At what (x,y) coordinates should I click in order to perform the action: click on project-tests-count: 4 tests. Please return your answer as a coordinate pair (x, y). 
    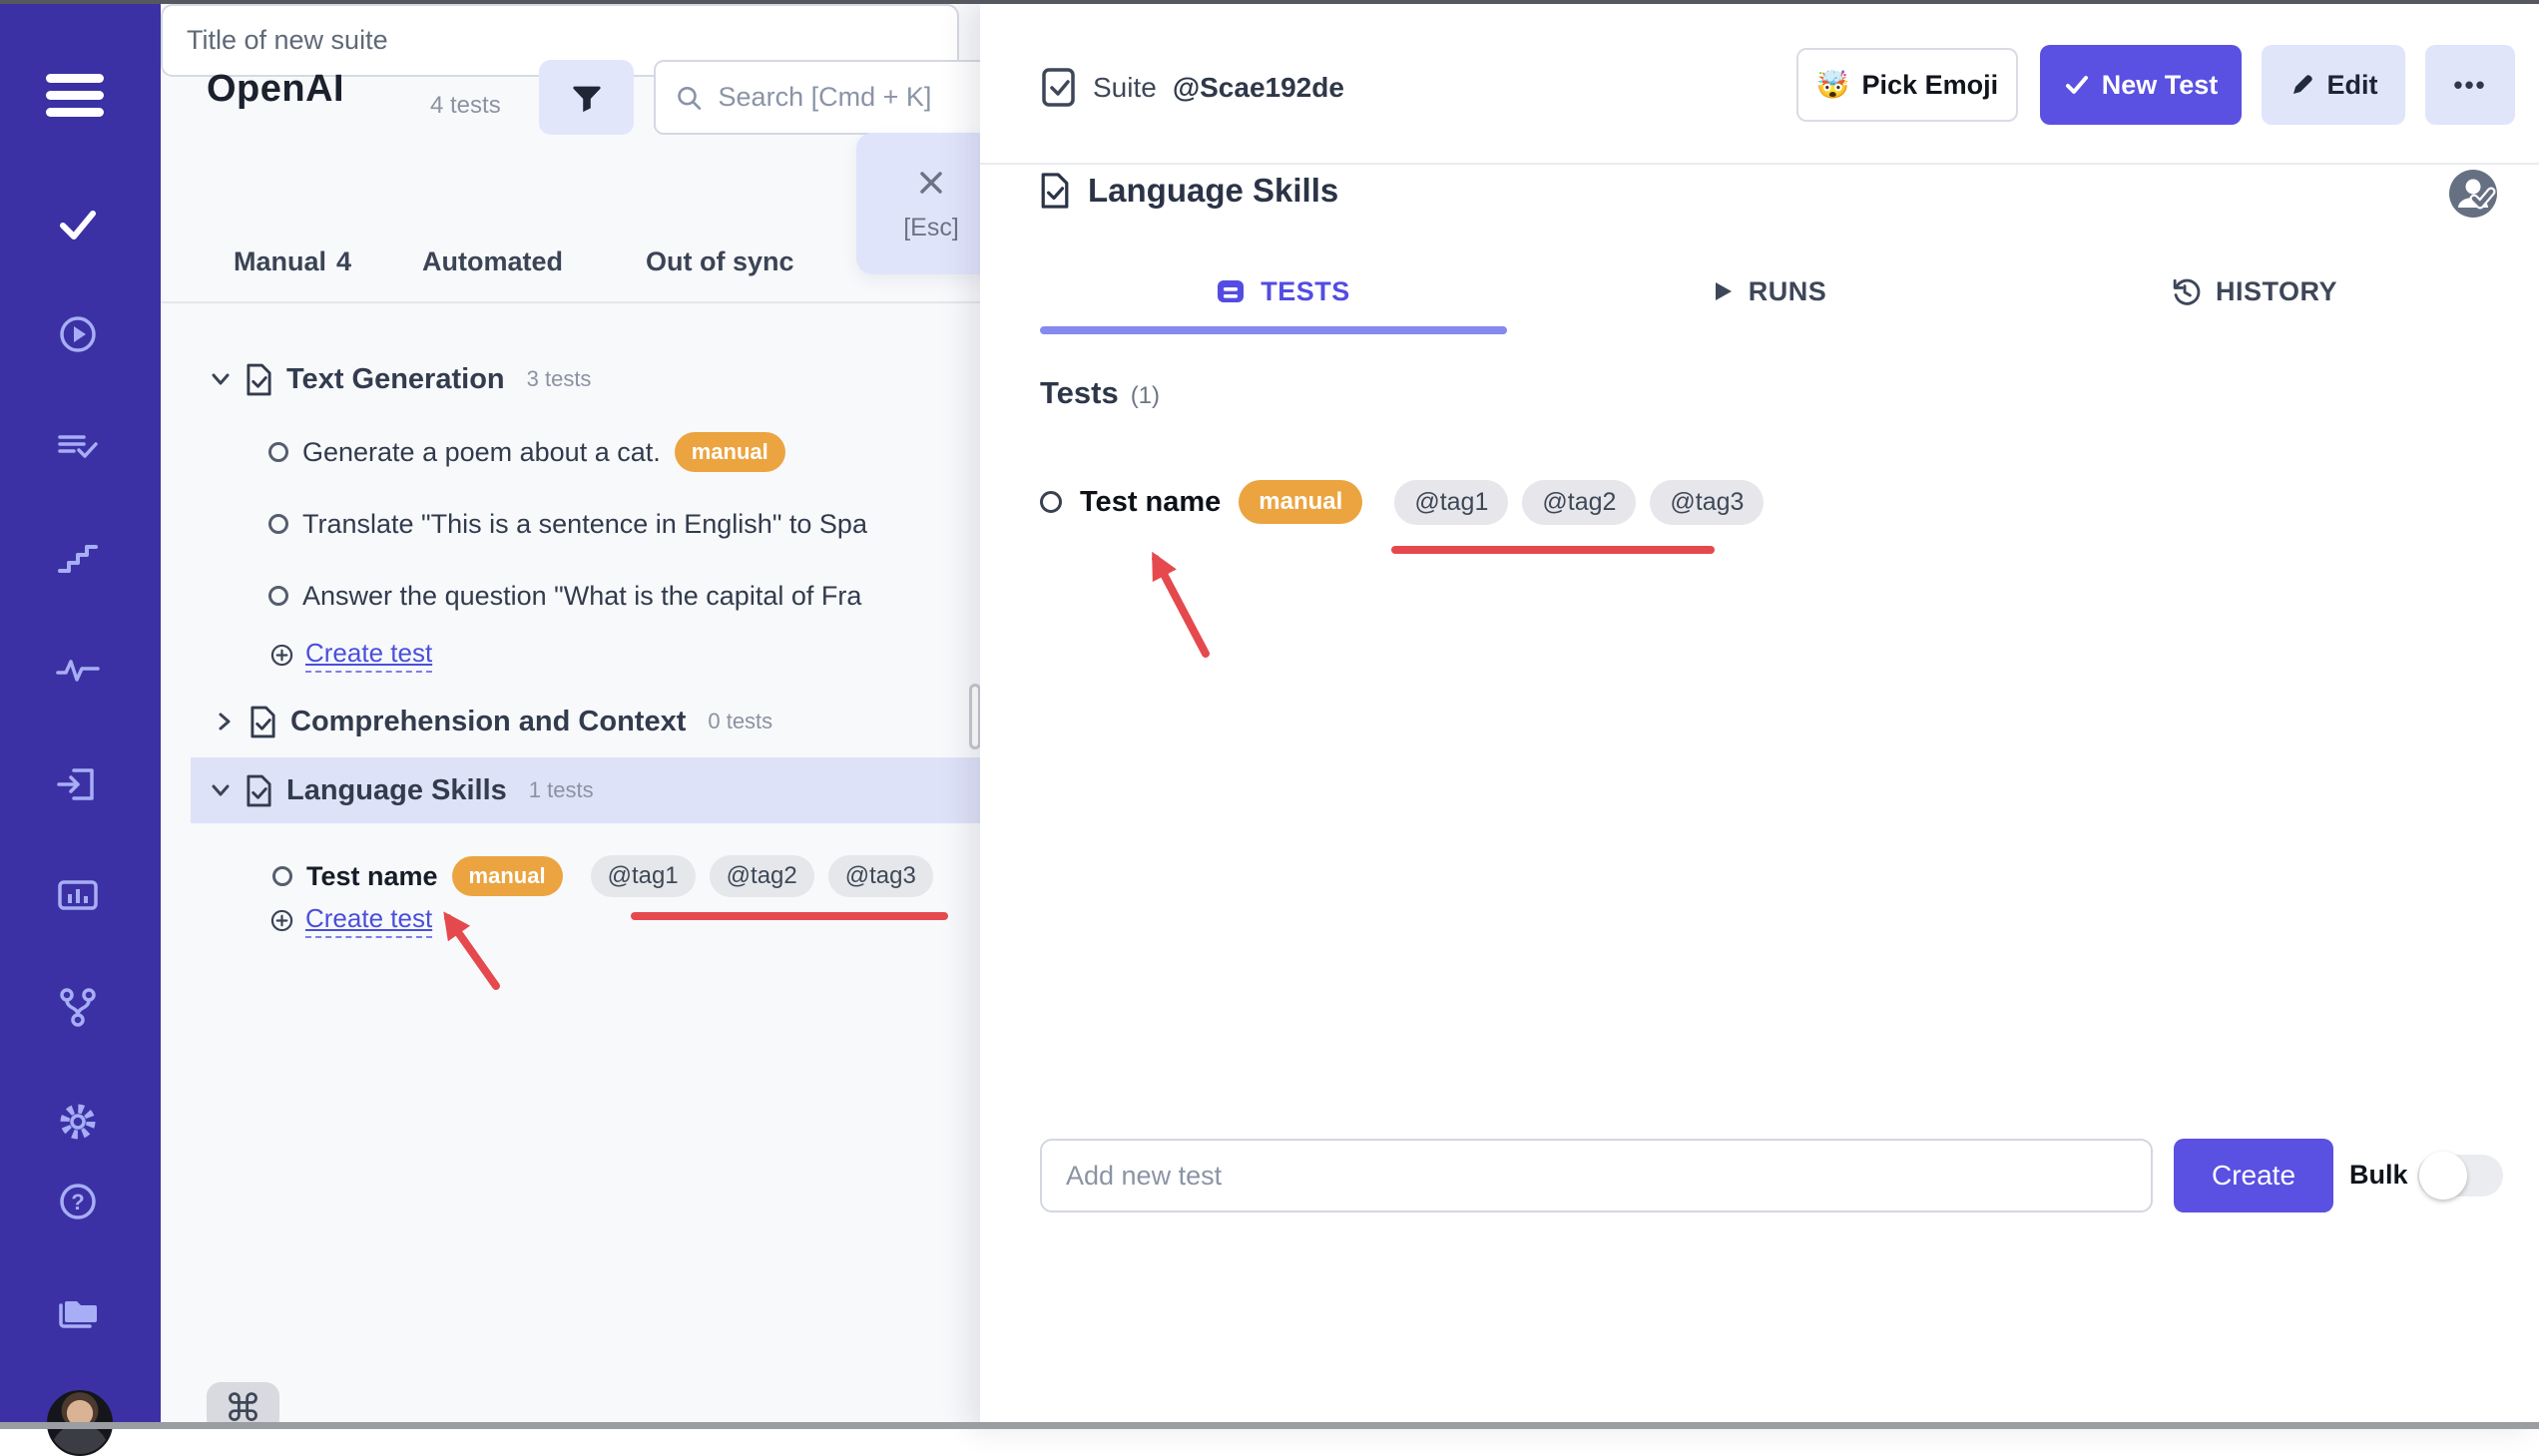
    Looking at the image, I should click on (465, 105).